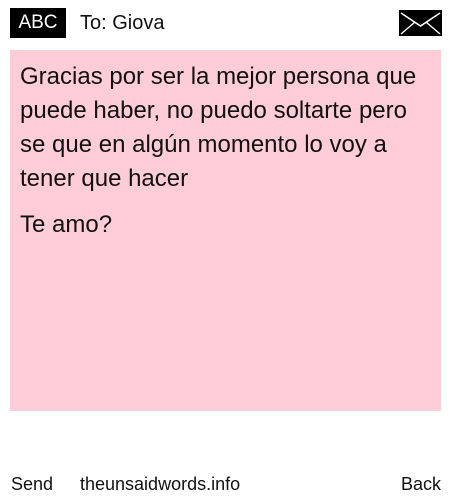 The width and height of the screenshot is (450, 500). Describe the element at coordinates (421, 484) in the screenshot. I see `back-button: Back` at that location.